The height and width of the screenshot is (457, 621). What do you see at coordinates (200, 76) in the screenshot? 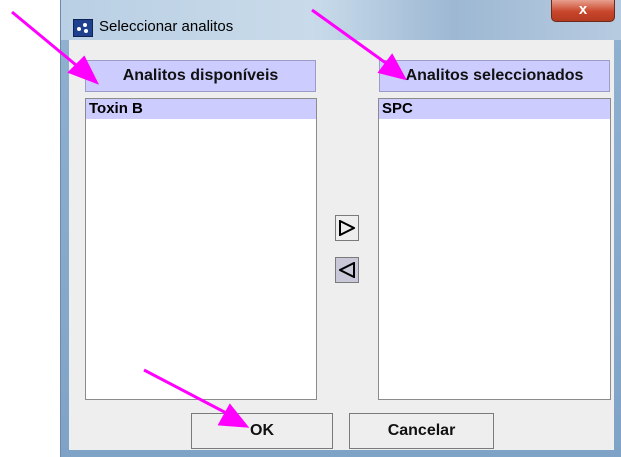
I see `available-analytes-header: Analitos disponíveis` at bounding box center [200, 76].